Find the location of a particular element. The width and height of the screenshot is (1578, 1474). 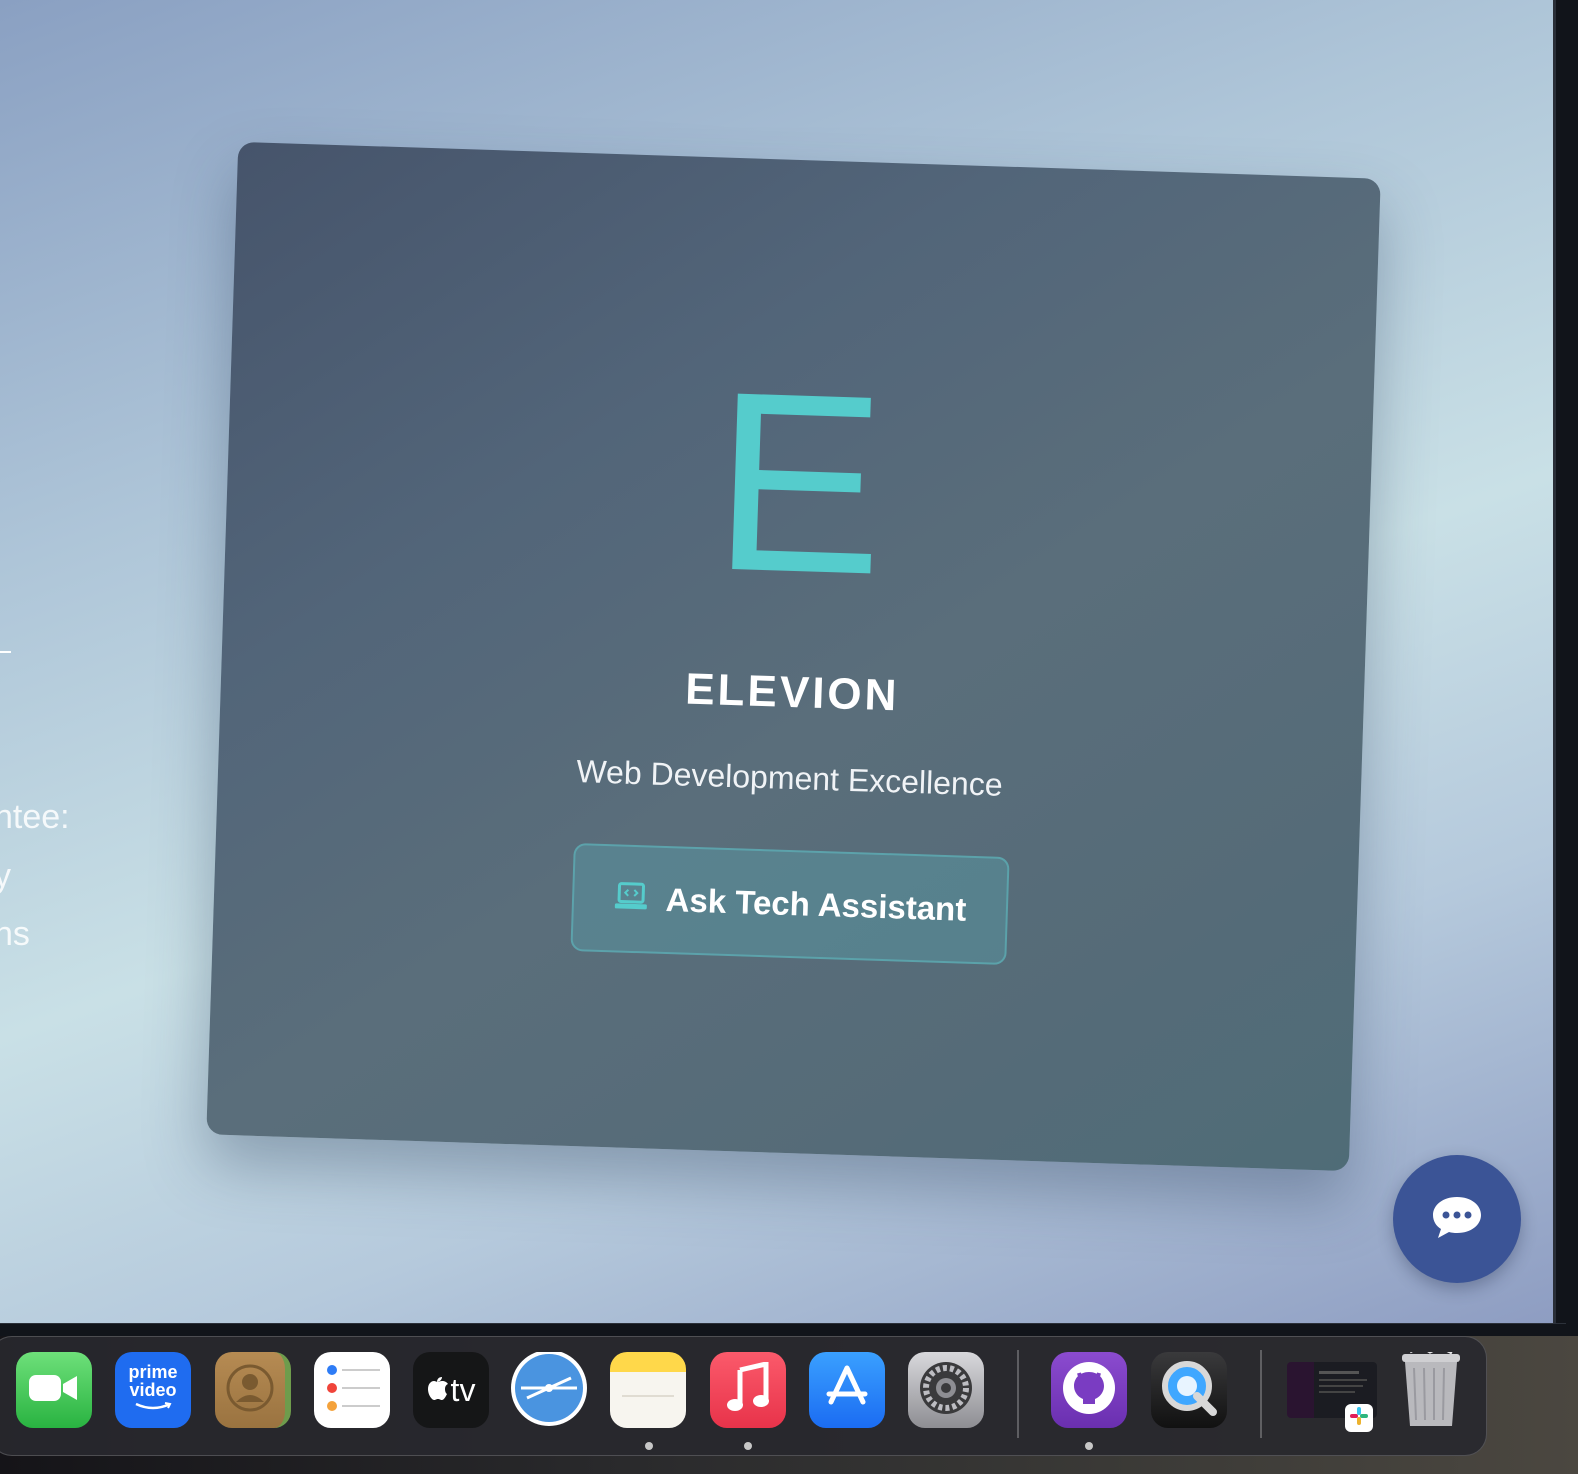

window-edge is located at coordinates (1565, 668).